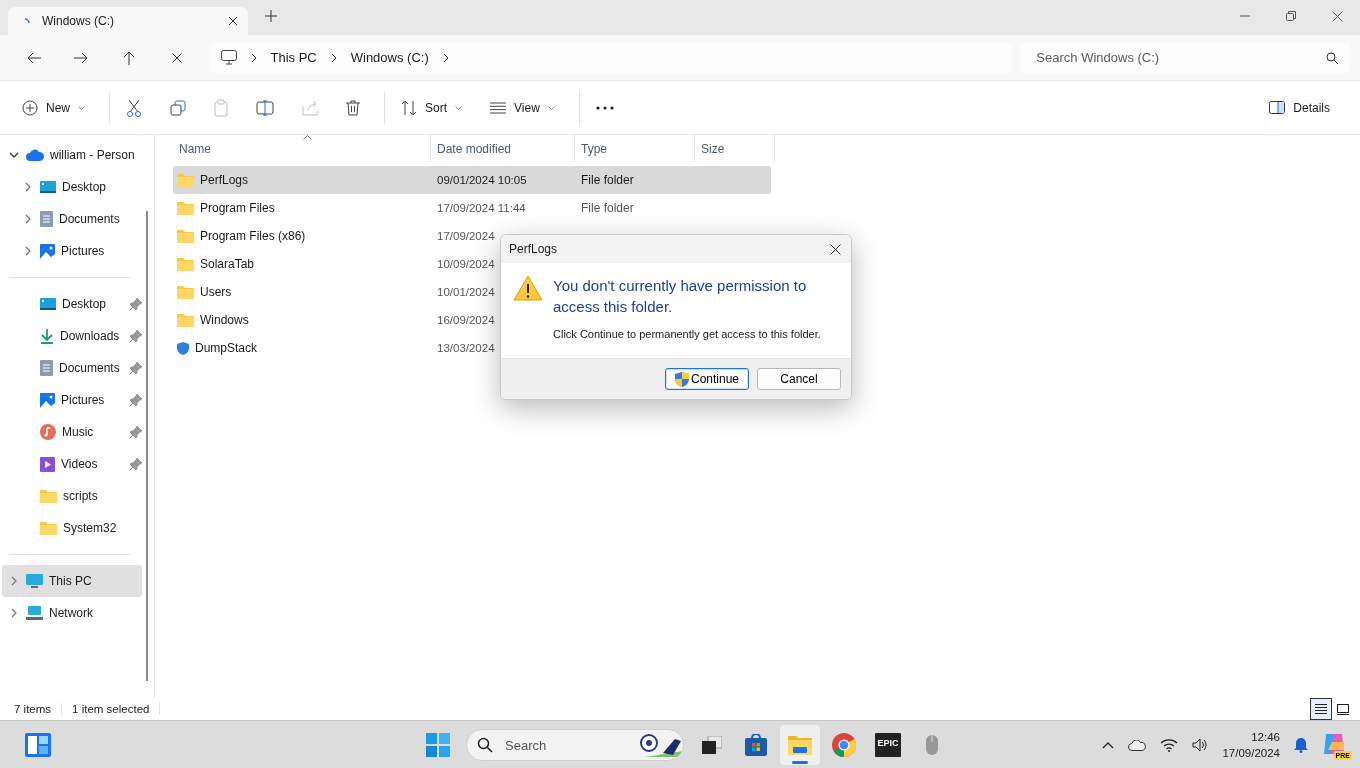 This screenshot has width=1360, height=768. I want to click on sidebar-item: System32, so click(72, 528).